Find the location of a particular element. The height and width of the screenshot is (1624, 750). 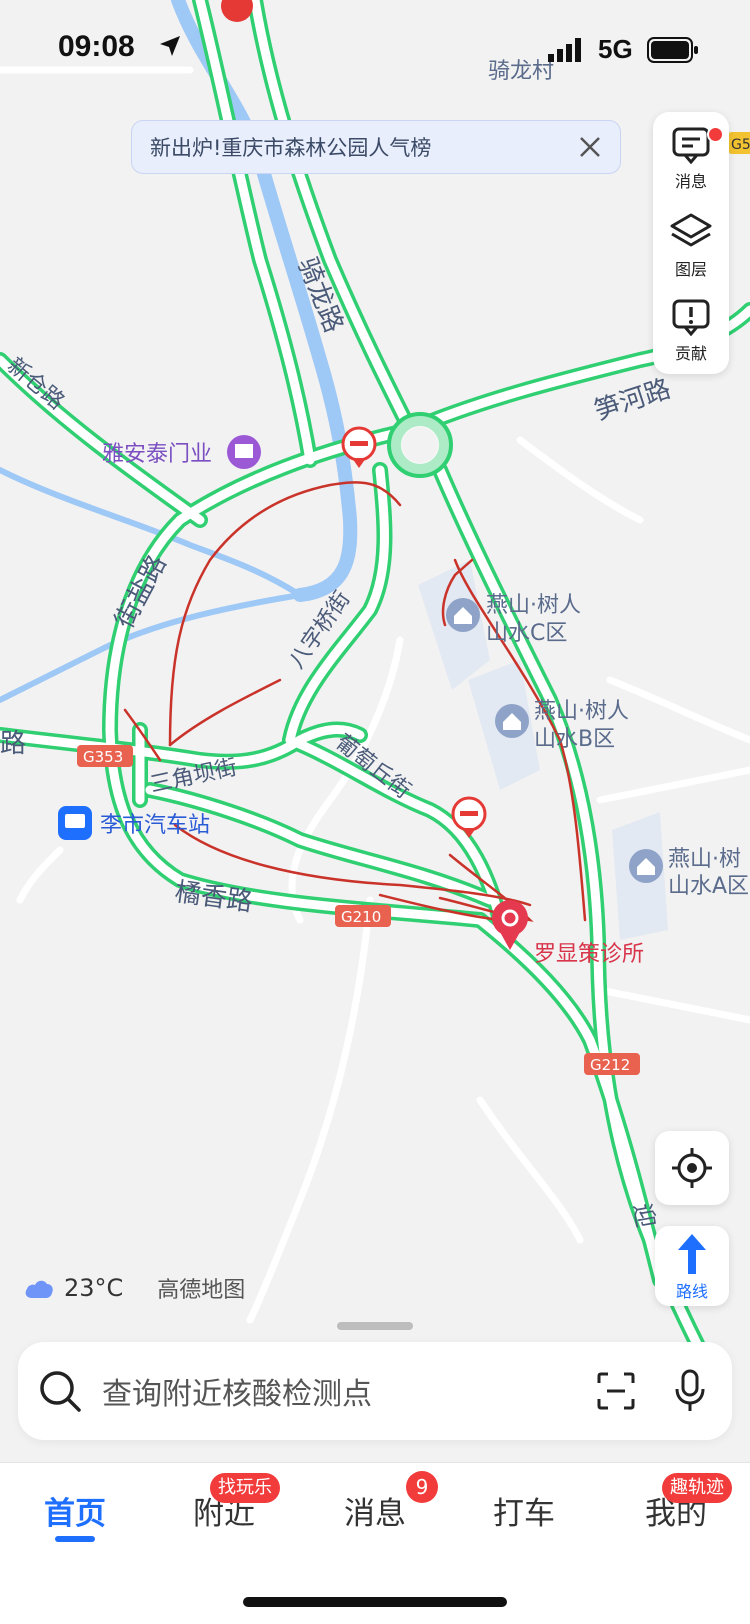

messages-count-badge: 9 is located at coordinates (422, 1487).